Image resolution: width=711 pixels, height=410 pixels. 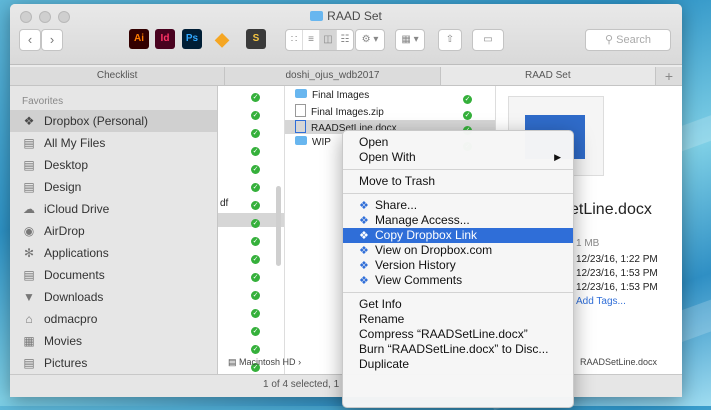 I want to click on menu-item-open: Open, so click(x=458, y=142).